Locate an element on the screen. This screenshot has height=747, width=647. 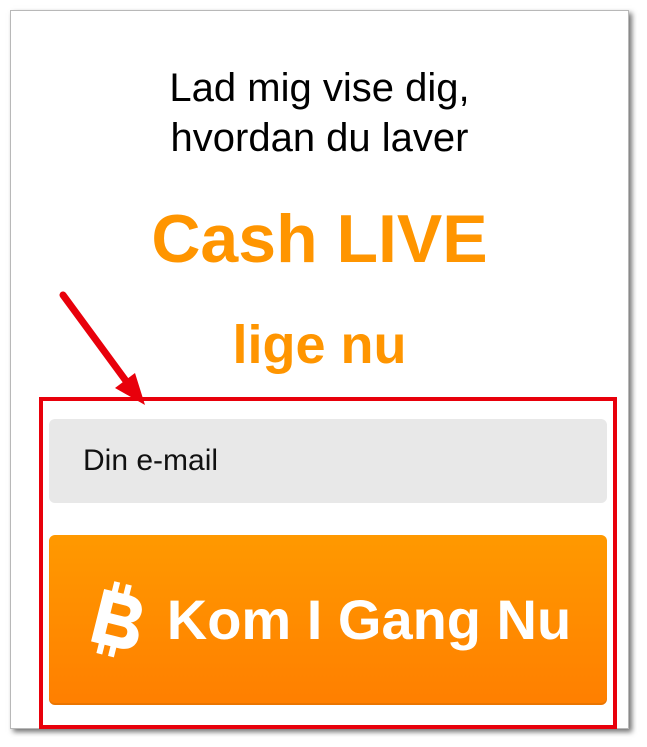
headline: Lad mig vise dig, hvordan du laver is located at coordinates (319, 113).